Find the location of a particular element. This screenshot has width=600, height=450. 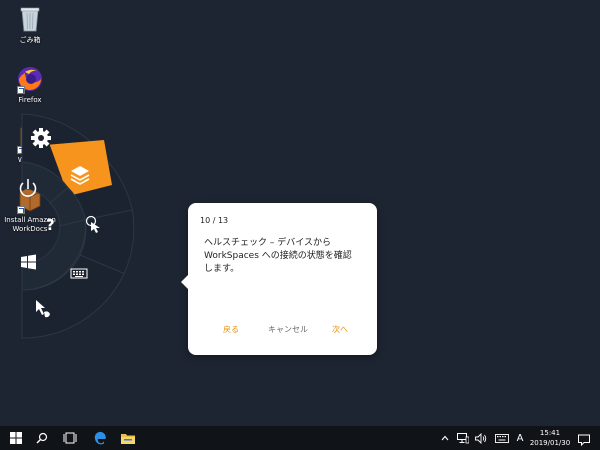

search-button is located at coordinates (42, 438).